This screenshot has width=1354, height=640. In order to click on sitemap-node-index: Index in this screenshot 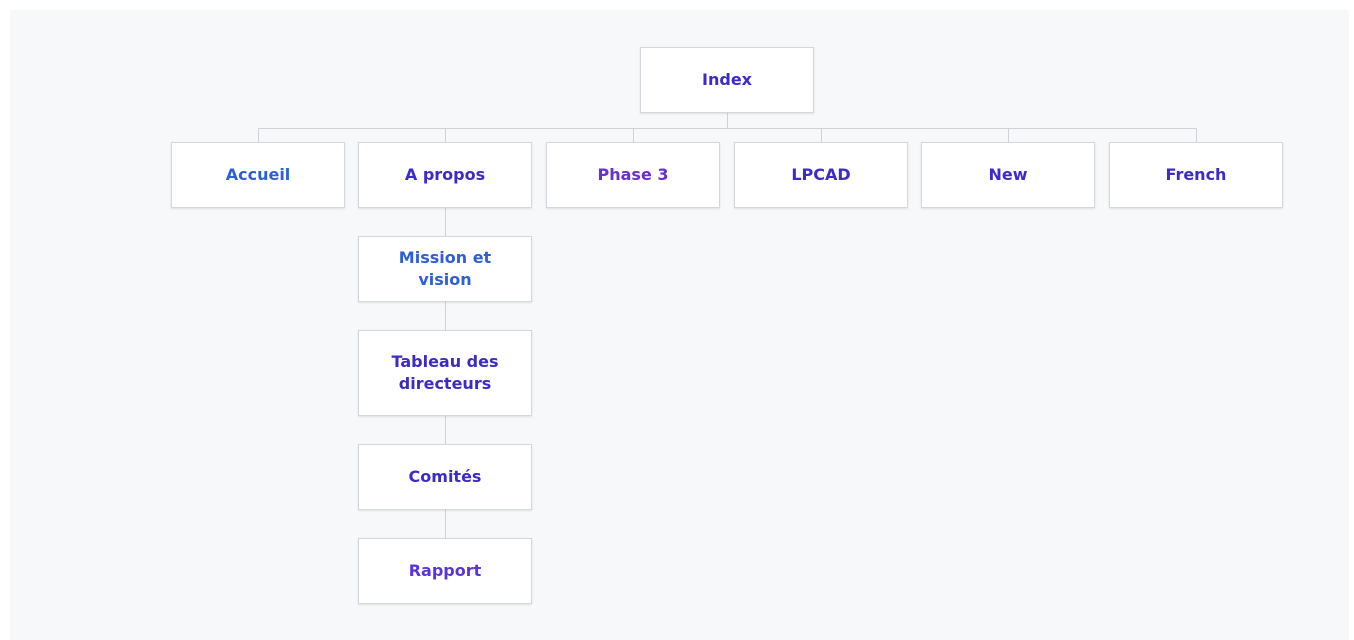, I will do `click(727, 80)`.